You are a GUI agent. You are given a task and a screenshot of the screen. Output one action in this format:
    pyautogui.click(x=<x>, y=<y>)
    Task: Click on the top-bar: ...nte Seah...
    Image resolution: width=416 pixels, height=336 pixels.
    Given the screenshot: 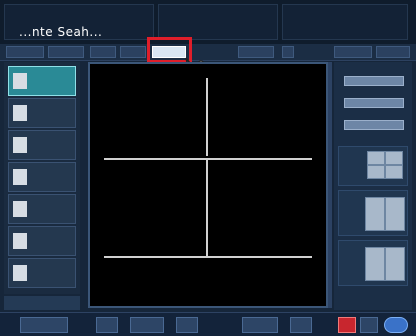 What is the action you would take?
    pyautogui.click(x=208, y=22)
    